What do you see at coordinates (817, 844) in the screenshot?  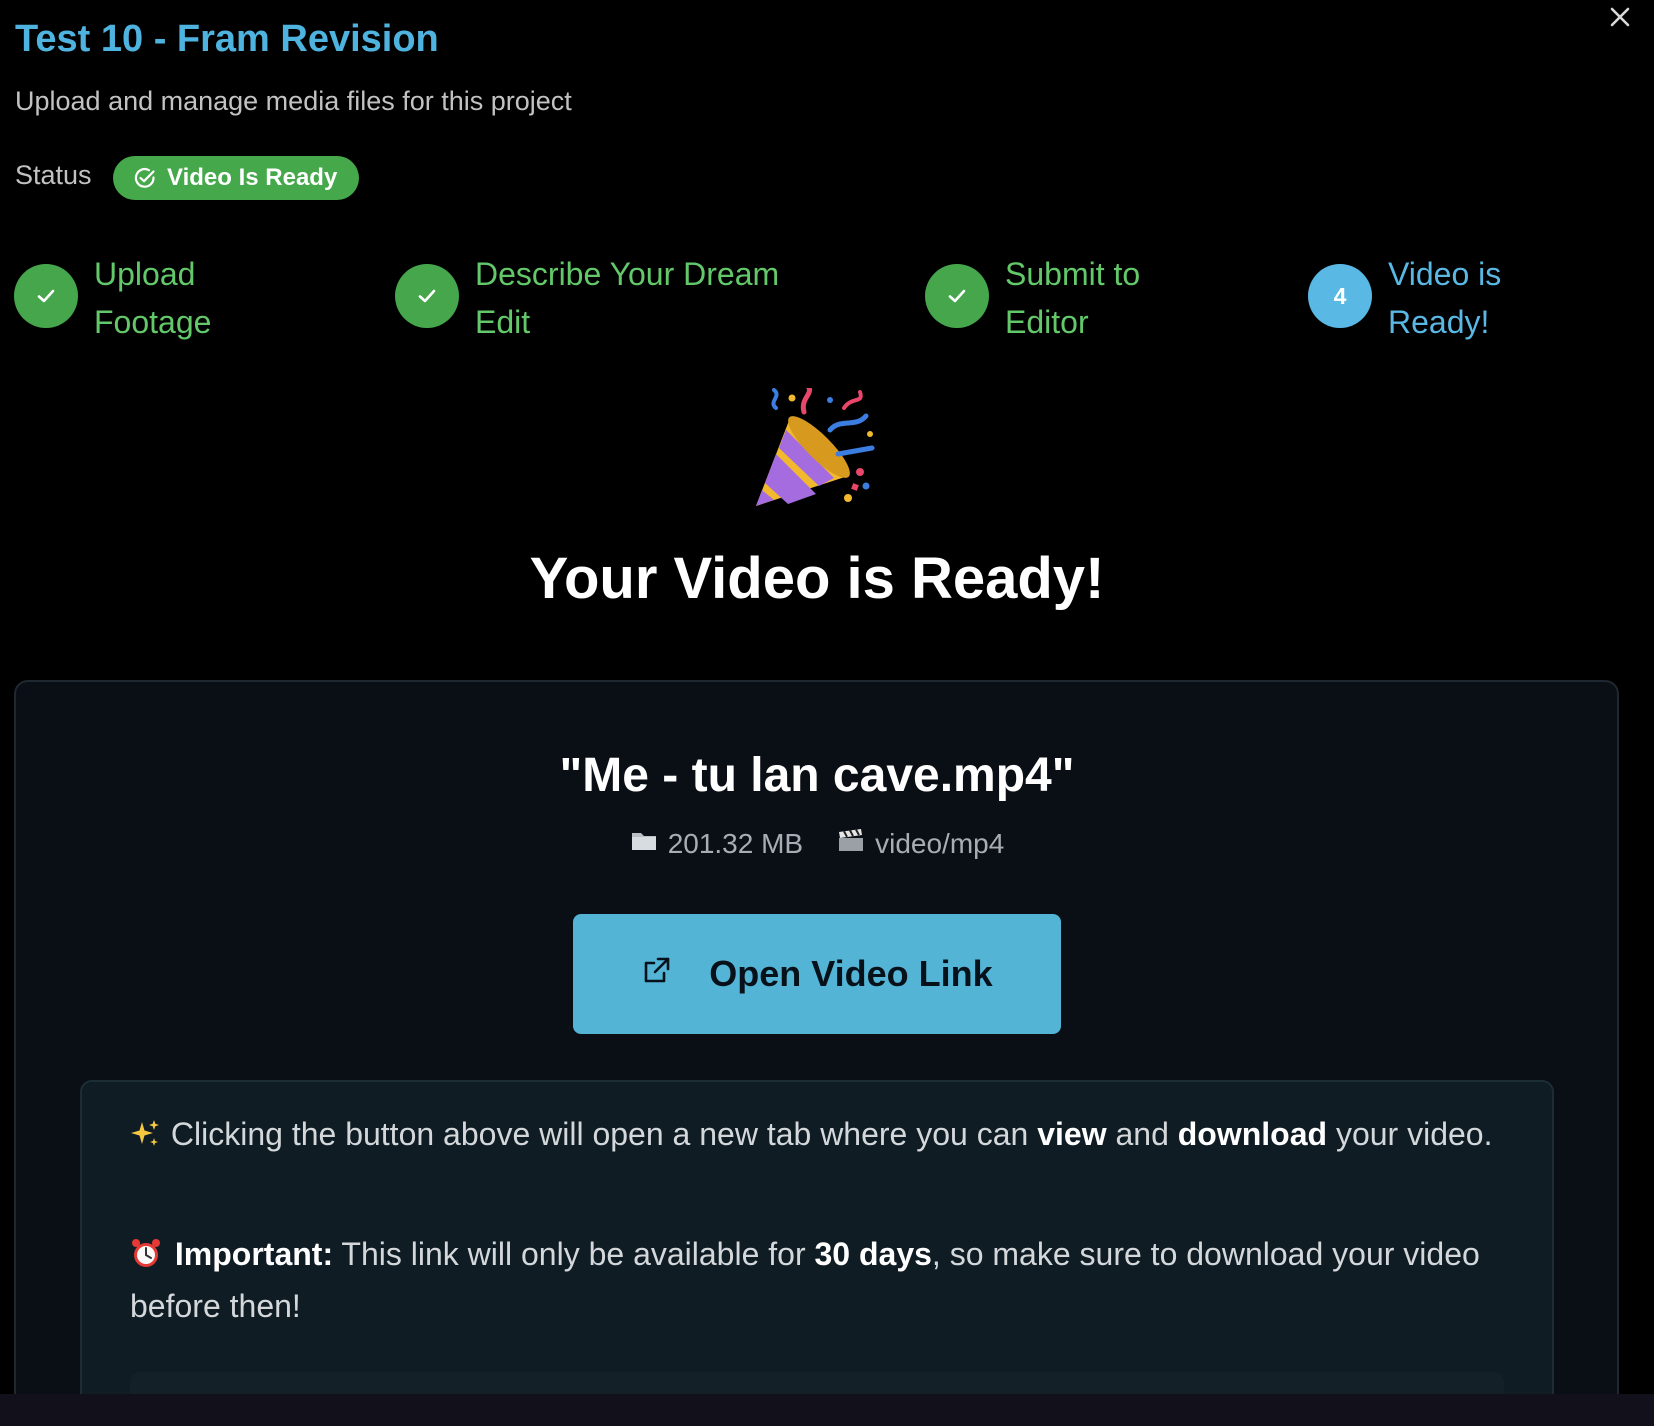 I see `file-meta: 201.32 MB video/mp4` at bounding box center [817, 844].